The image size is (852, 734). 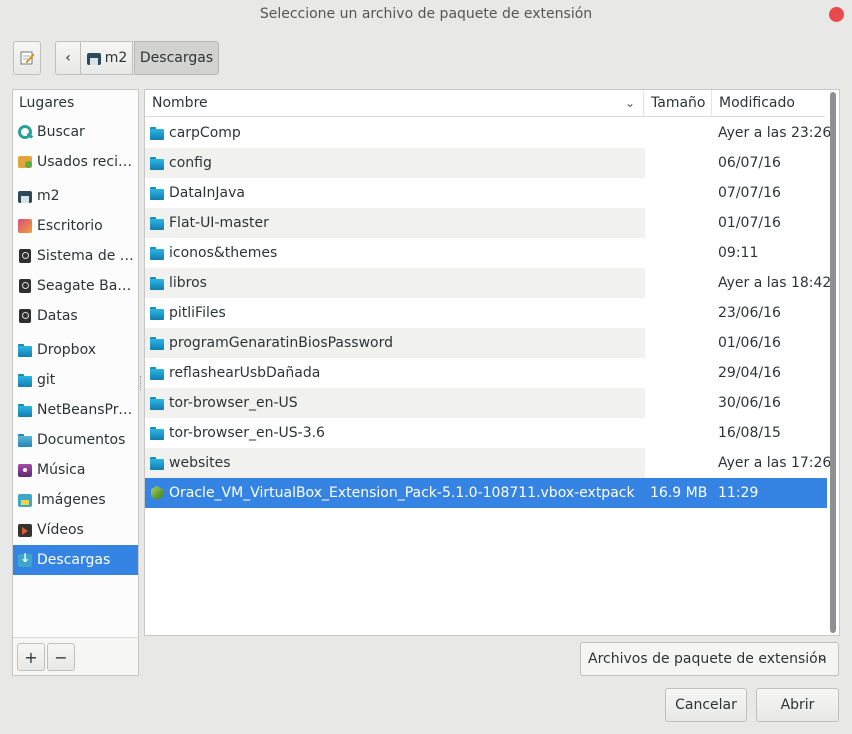 I want to click on open-button: Abrir, so click(x=797, y=705).